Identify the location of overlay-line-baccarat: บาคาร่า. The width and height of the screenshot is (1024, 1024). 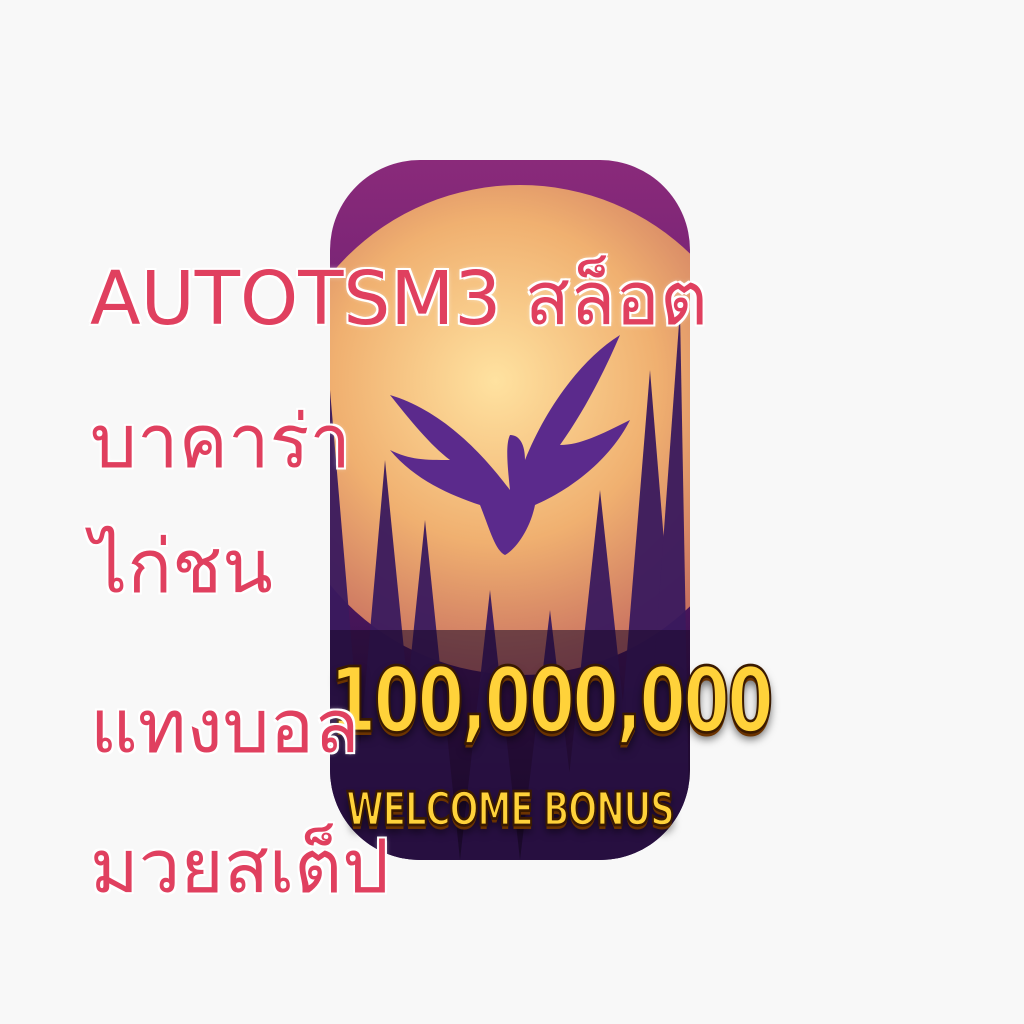
(220, 442).